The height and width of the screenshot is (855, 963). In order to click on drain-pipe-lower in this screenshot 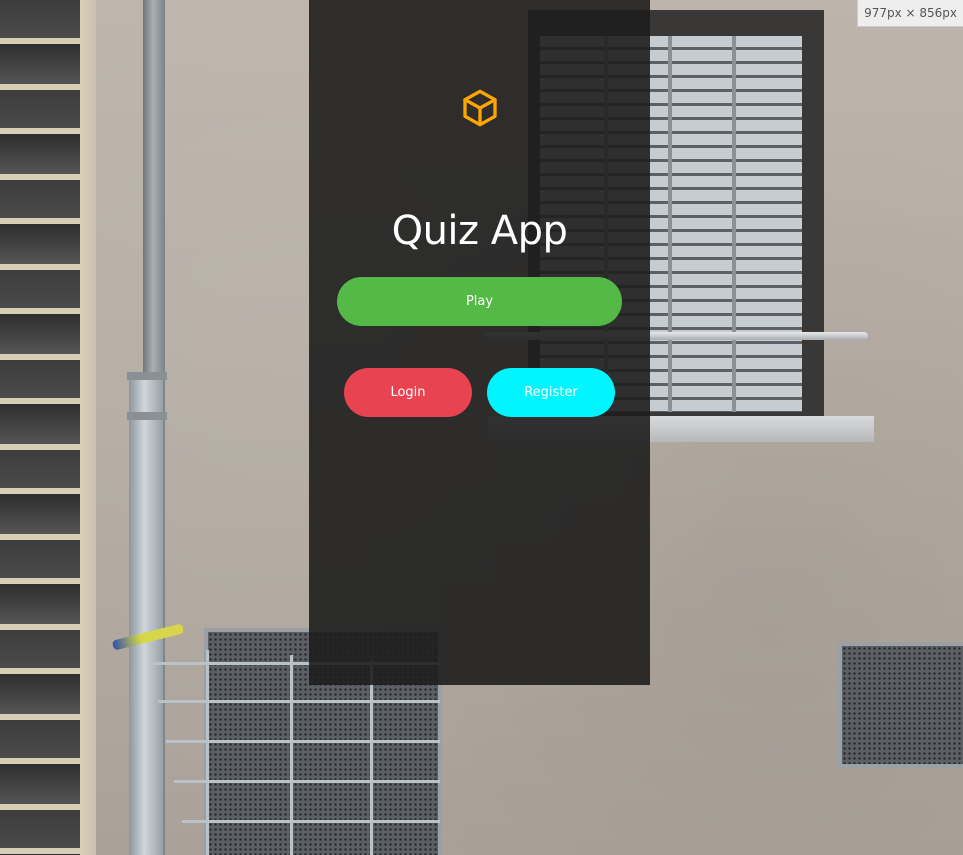, I will do `click(146, 617)`.